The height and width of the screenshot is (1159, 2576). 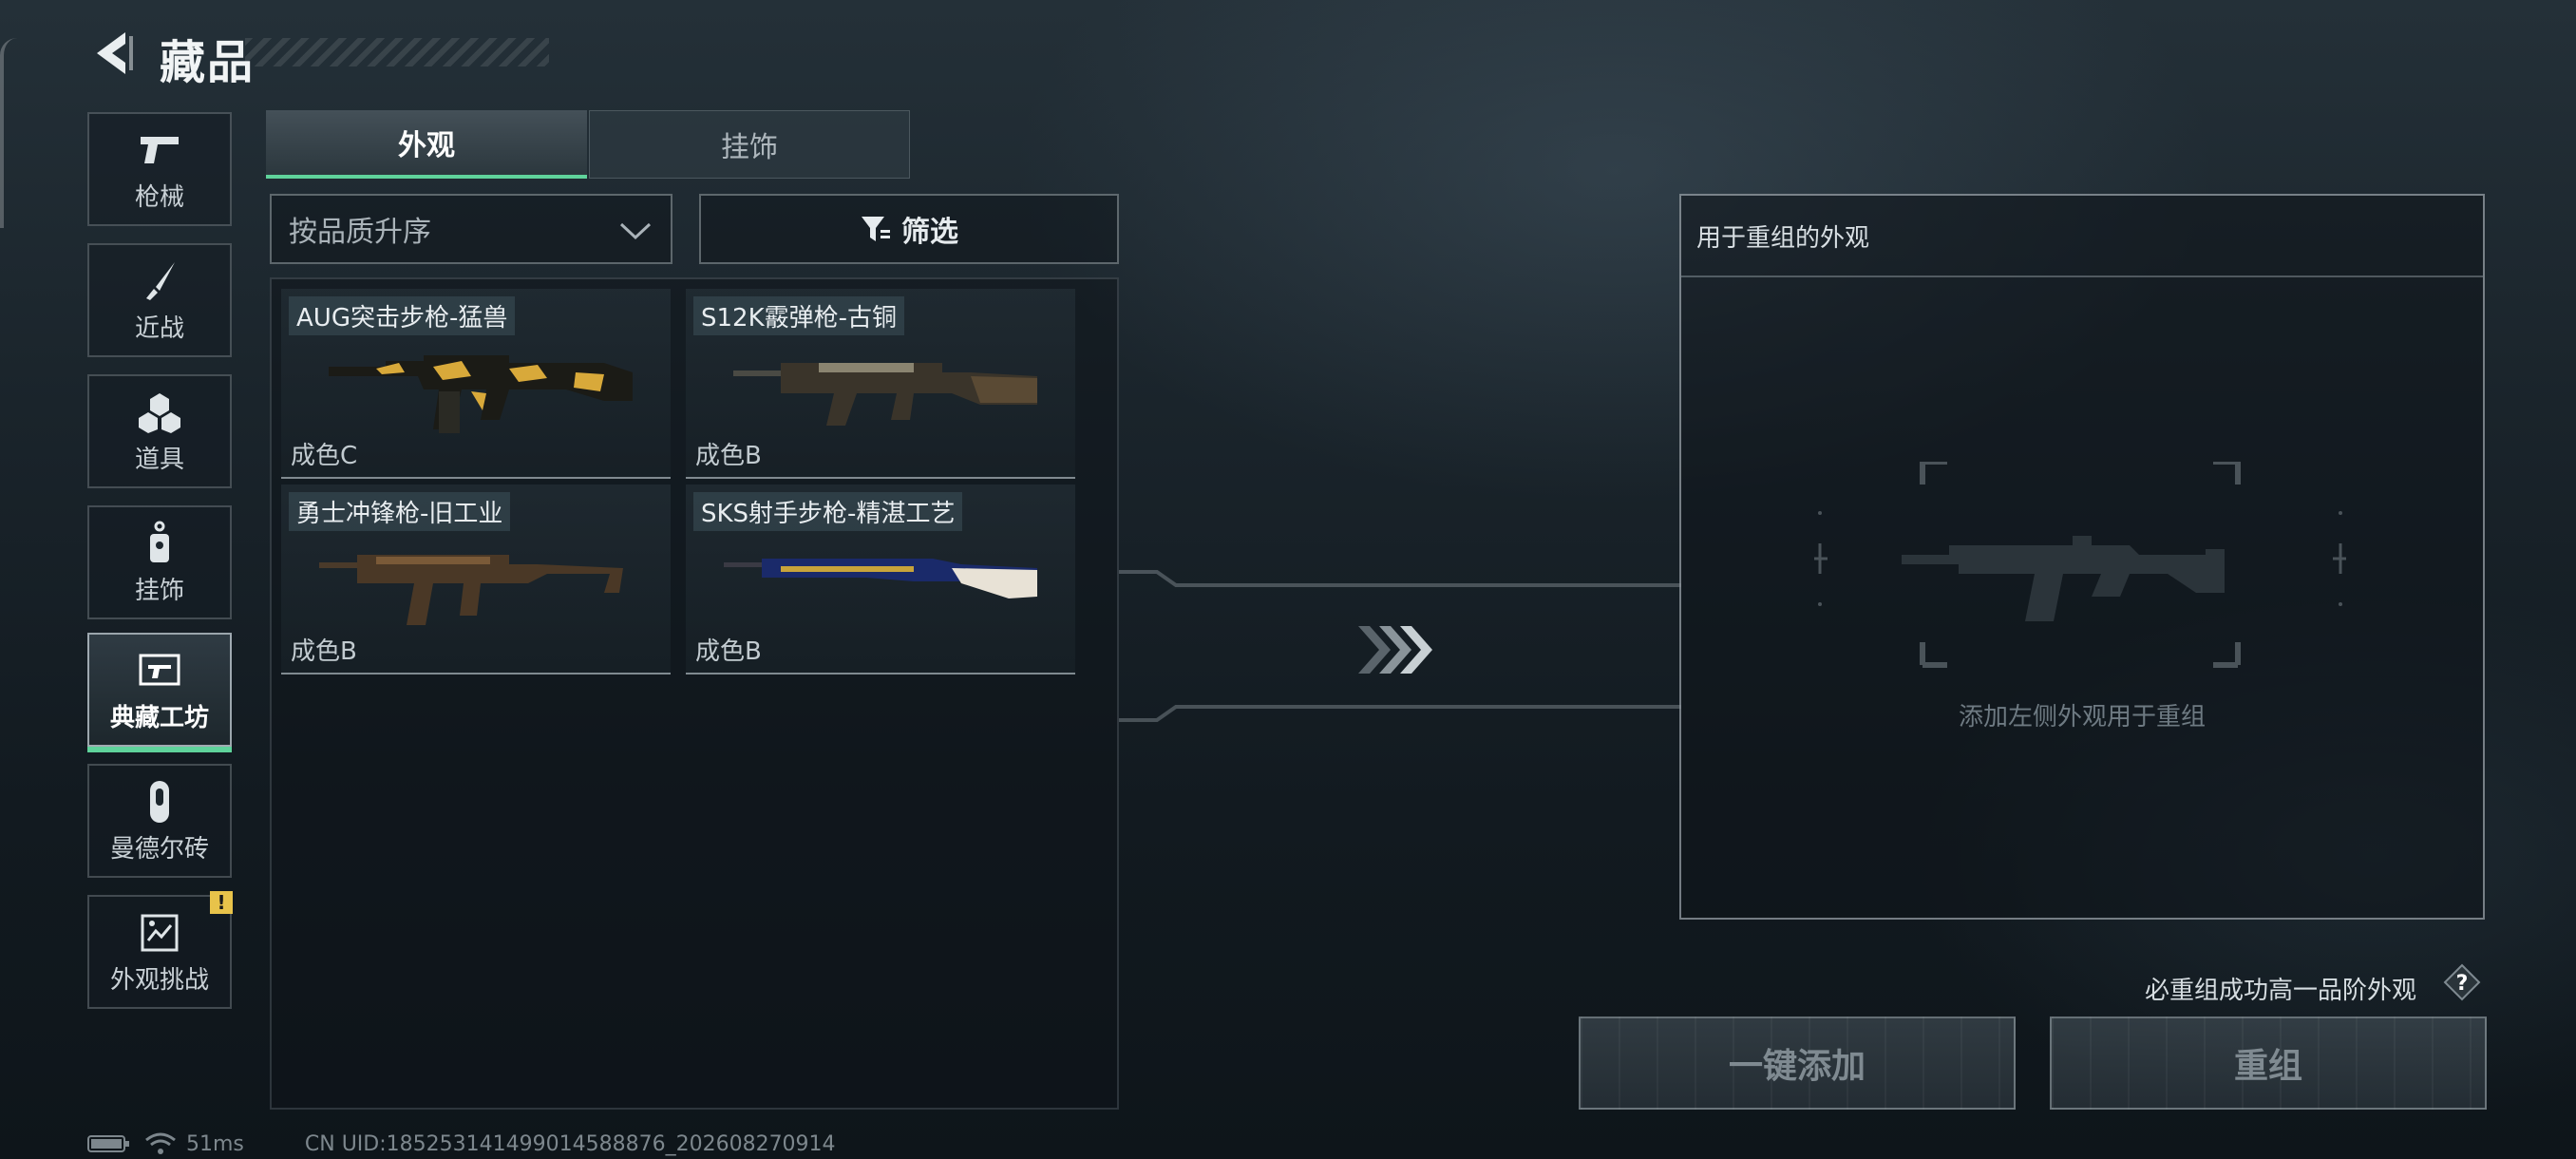 What do you see at coordinates (426, 144) in the screenshot?
I see `tab-appearance: 外观` at bounding box center [426, 144].